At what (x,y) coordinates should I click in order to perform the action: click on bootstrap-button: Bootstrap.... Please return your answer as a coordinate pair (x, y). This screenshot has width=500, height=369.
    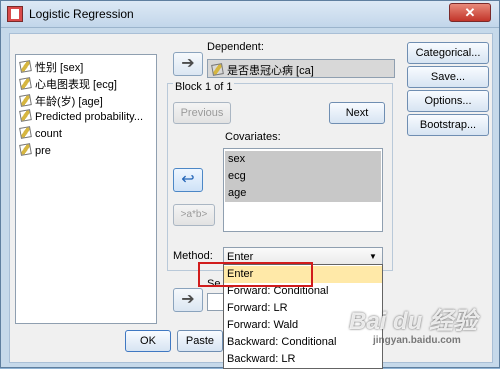
    Looking at the image, I should click on (448, 125).